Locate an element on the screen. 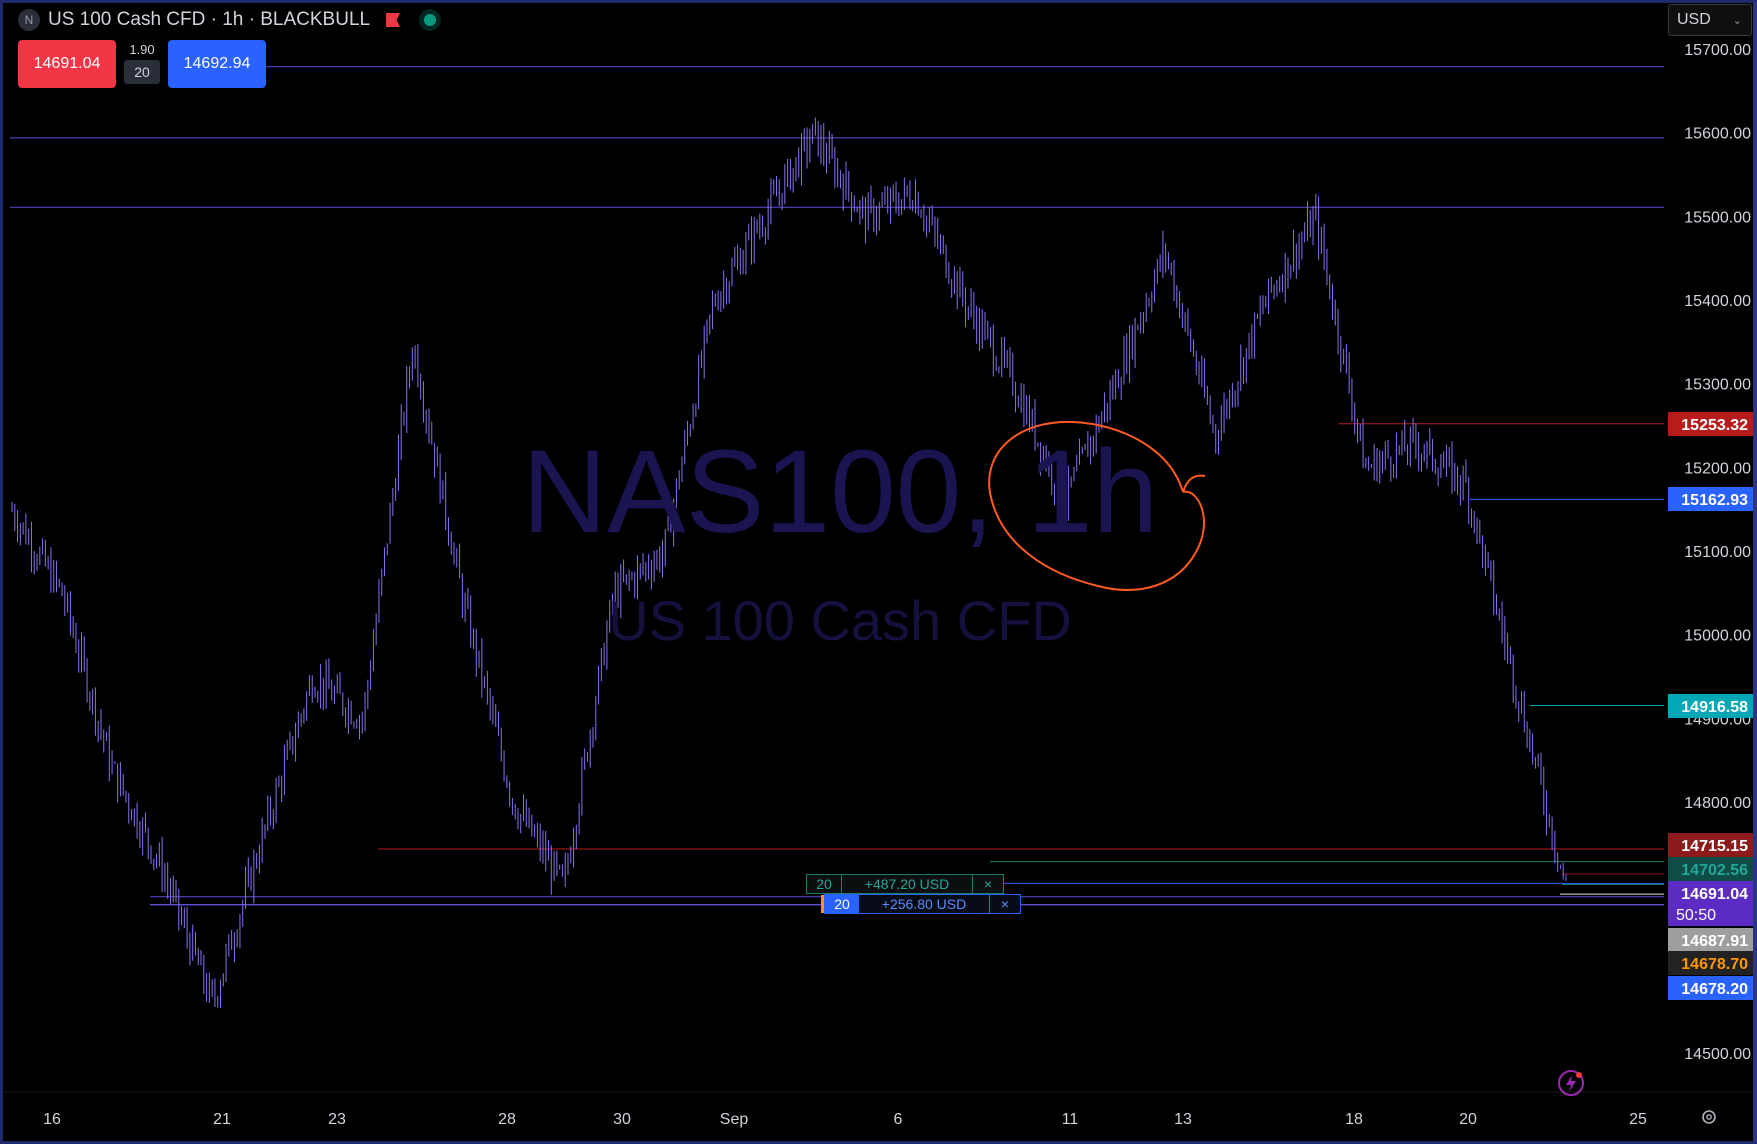 The width and height of the screenshot is (1757, 1144). position-pl: +487.20 USD is located at coordinates (907, 884).